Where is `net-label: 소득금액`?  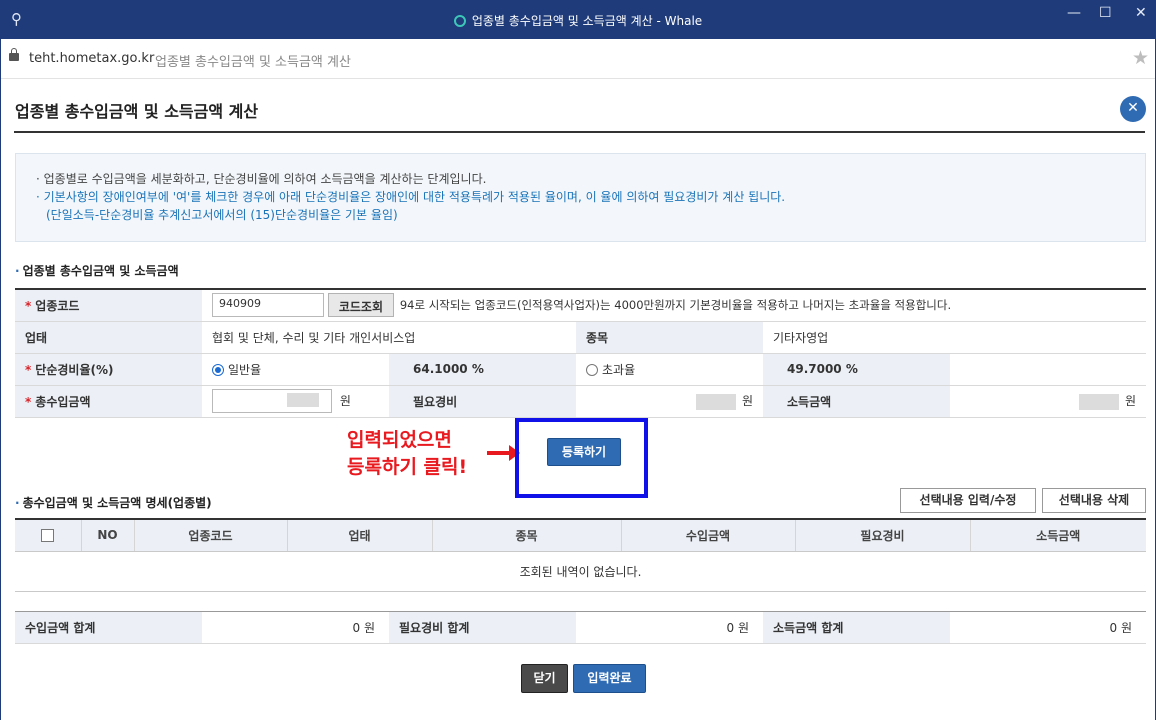 net-label: 소득금액 is located at coordinates (856, 401).